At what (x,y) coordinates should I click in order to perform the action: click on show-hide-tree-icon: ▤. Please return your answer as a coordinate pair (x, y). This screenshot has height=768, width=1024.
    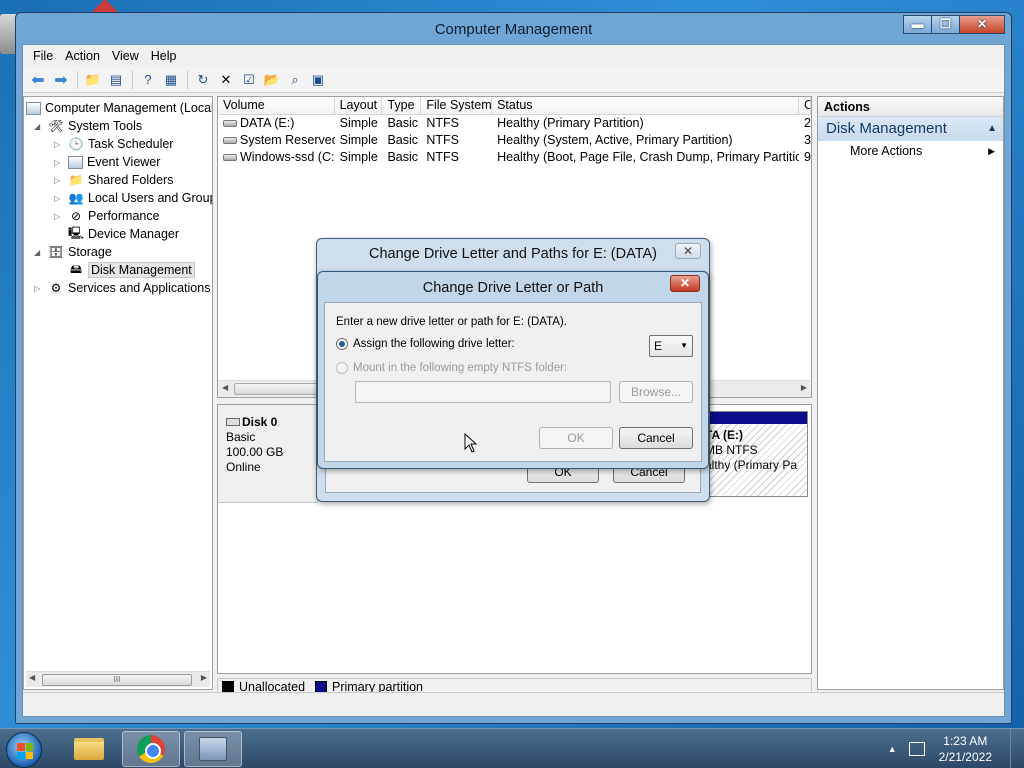
    Looking at the image, I should click on (116, 80).